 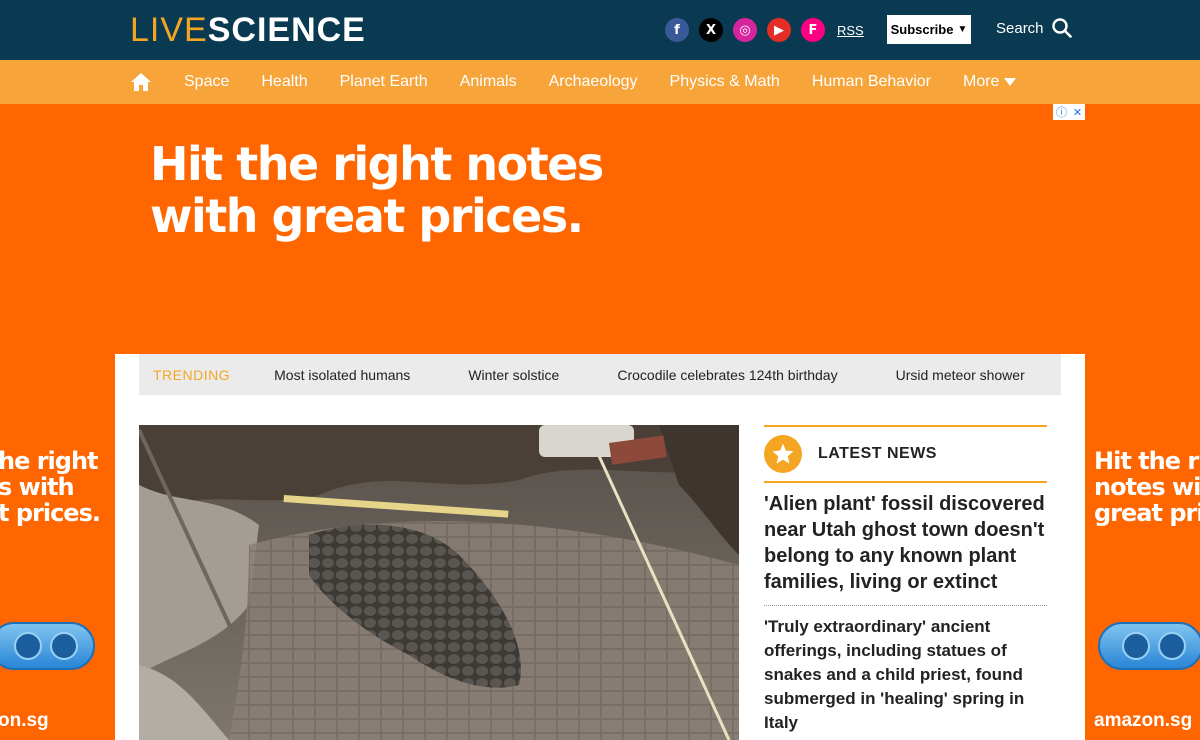 I want to click on chevron-down-icon: ▼, so click(x=962, y=29).